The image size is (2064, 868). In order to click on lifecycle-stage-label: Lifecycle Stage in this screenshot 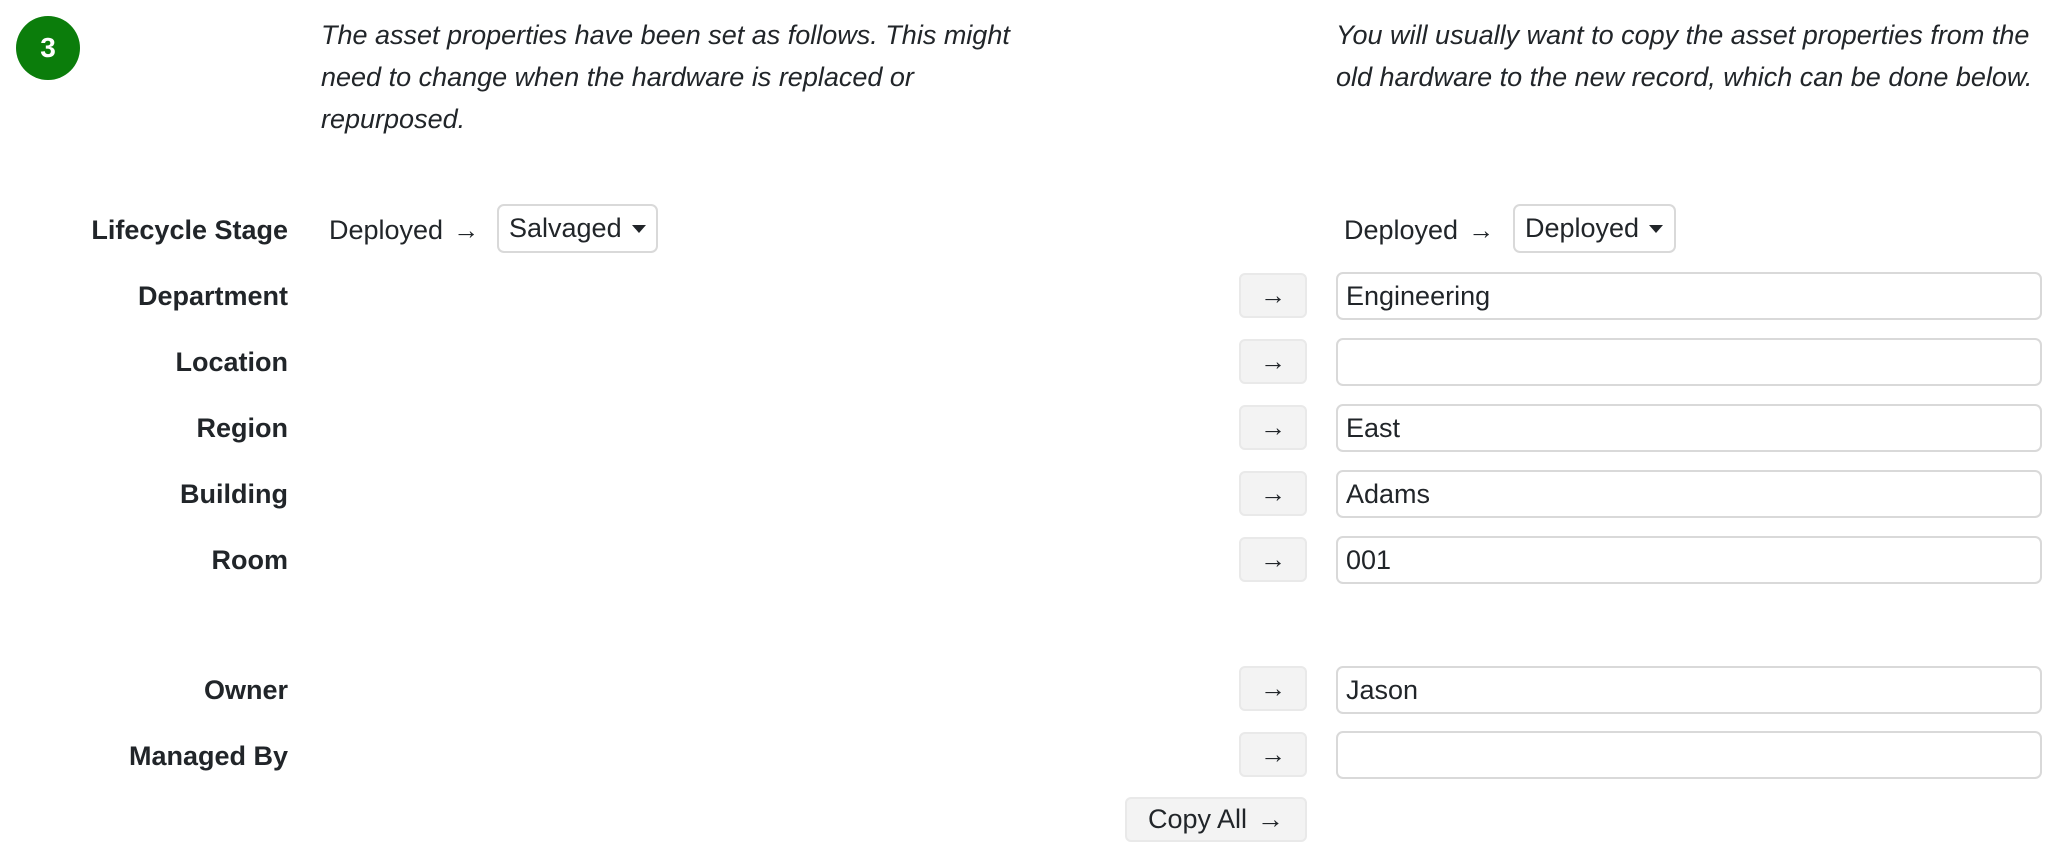, I will do `click(189, 230)`.